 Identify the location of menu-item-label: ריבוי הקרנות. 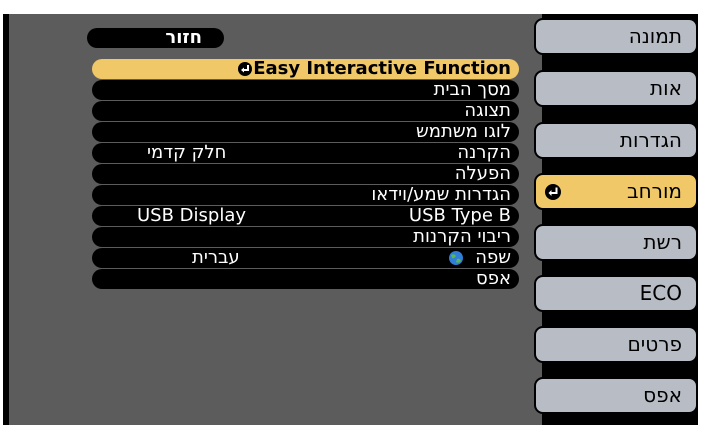
(462, 237).